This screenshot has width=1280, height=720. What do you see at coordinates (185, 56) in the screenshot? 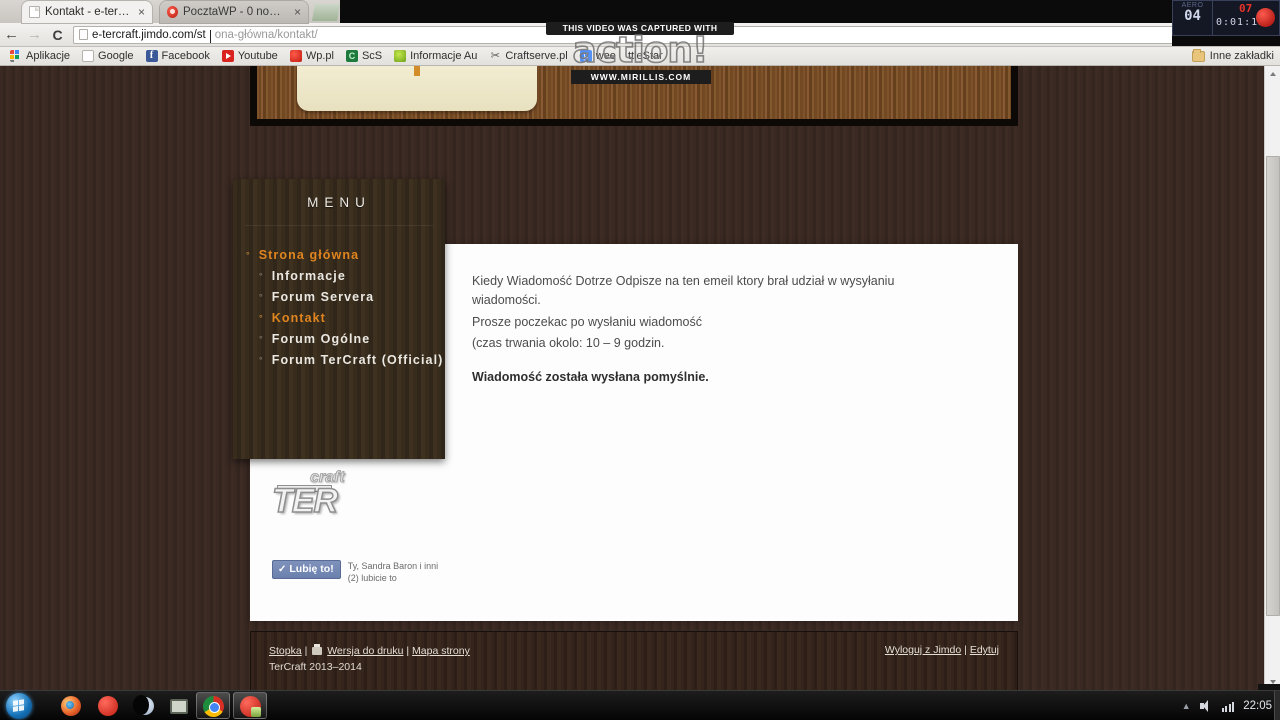
I see `bookmark-label: Facebook` at bounding box center [185, 56].